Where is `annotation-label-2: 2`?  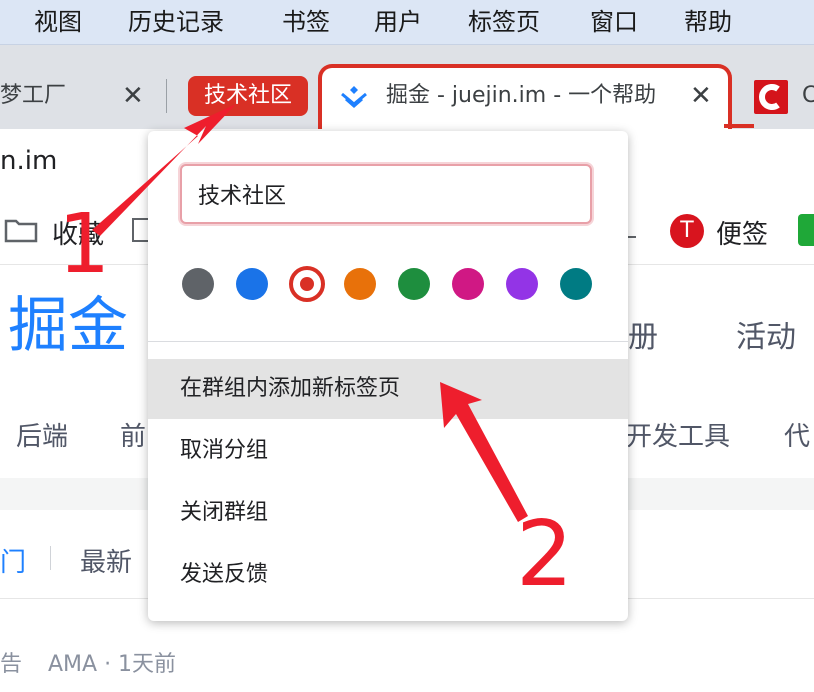 annotation-label-2: 2 is located at coordinates (545, 554).